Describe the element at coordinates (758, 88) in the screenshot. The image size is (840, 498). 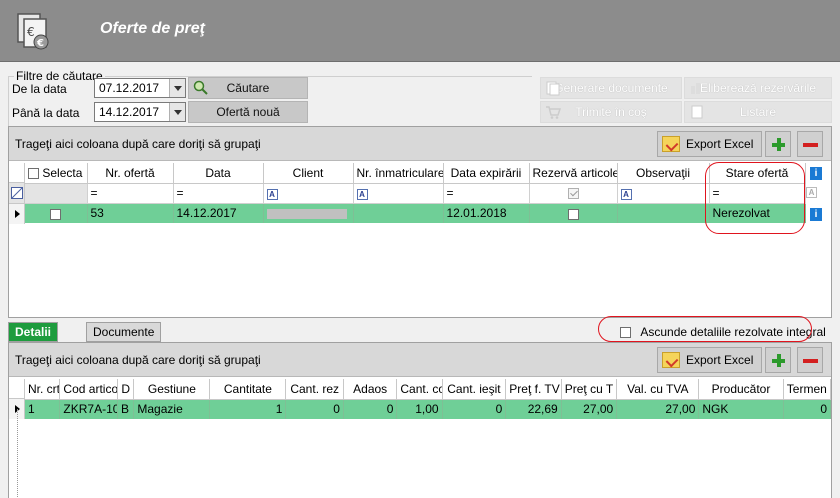
I see `release-reservations-button: Eliberează rezervările` at that location.